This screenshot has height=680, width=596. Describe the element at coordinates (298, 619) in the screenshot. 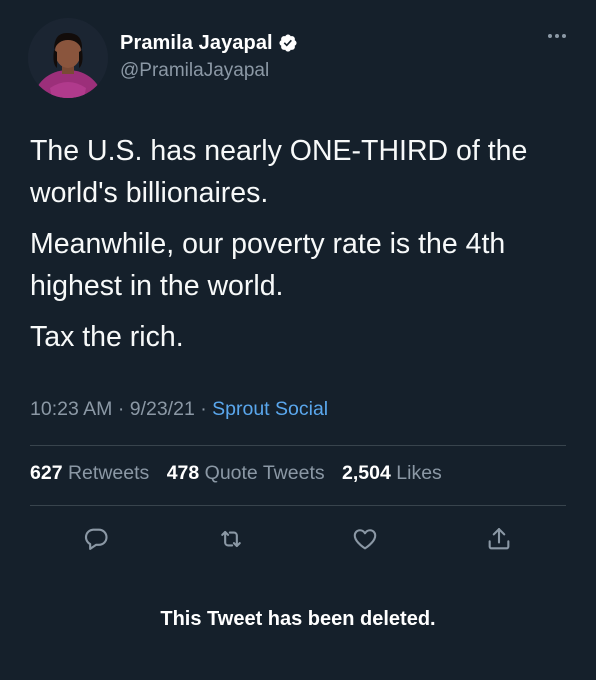

I see `deleted-notice: This Tweet has been deleted.` at that location.